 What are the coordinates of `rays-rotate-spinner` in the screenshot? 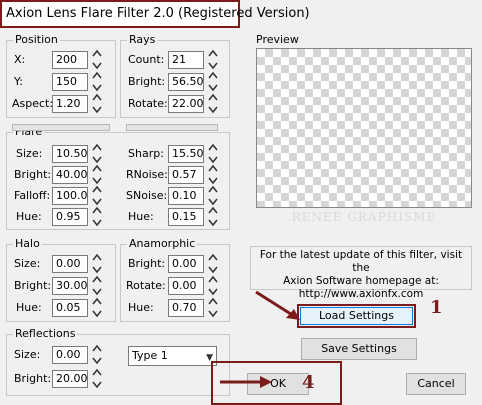 It's located at (213, 104).